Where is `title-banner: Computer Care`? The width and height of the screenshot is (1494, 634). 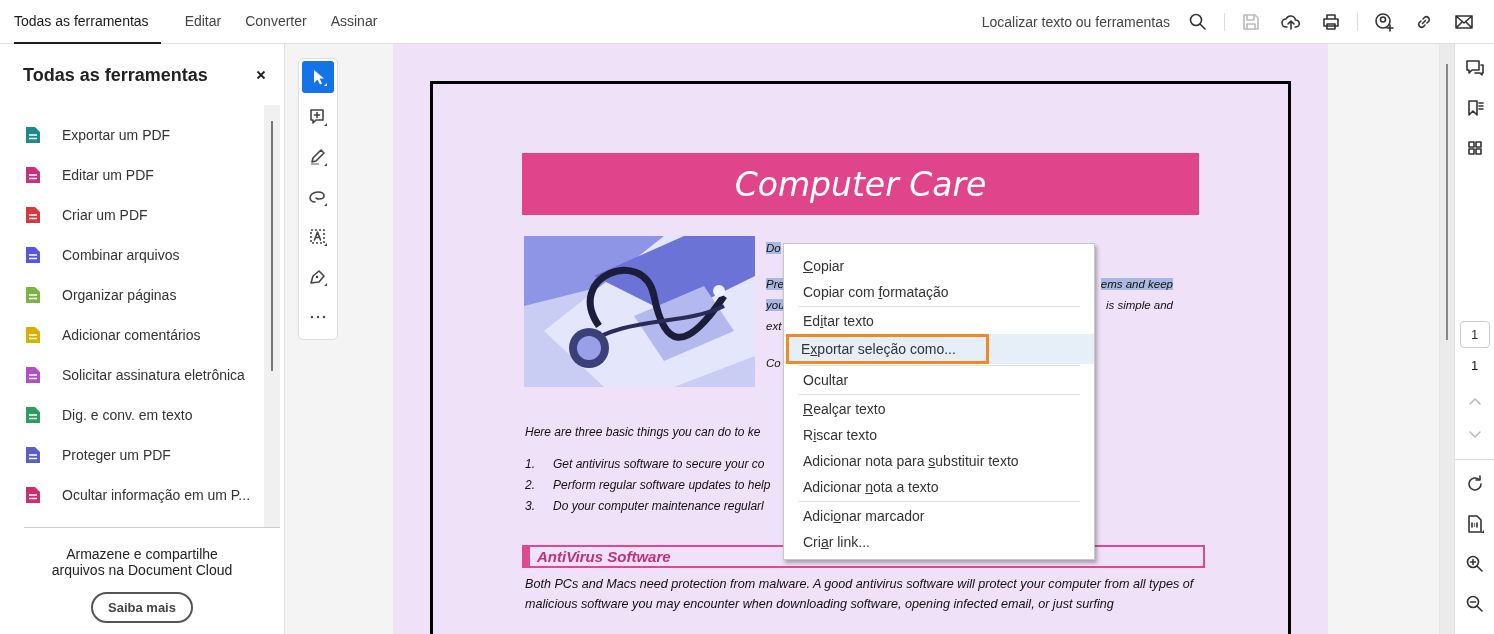 title-banner: Computer Care is located at coordinates (860, 184).